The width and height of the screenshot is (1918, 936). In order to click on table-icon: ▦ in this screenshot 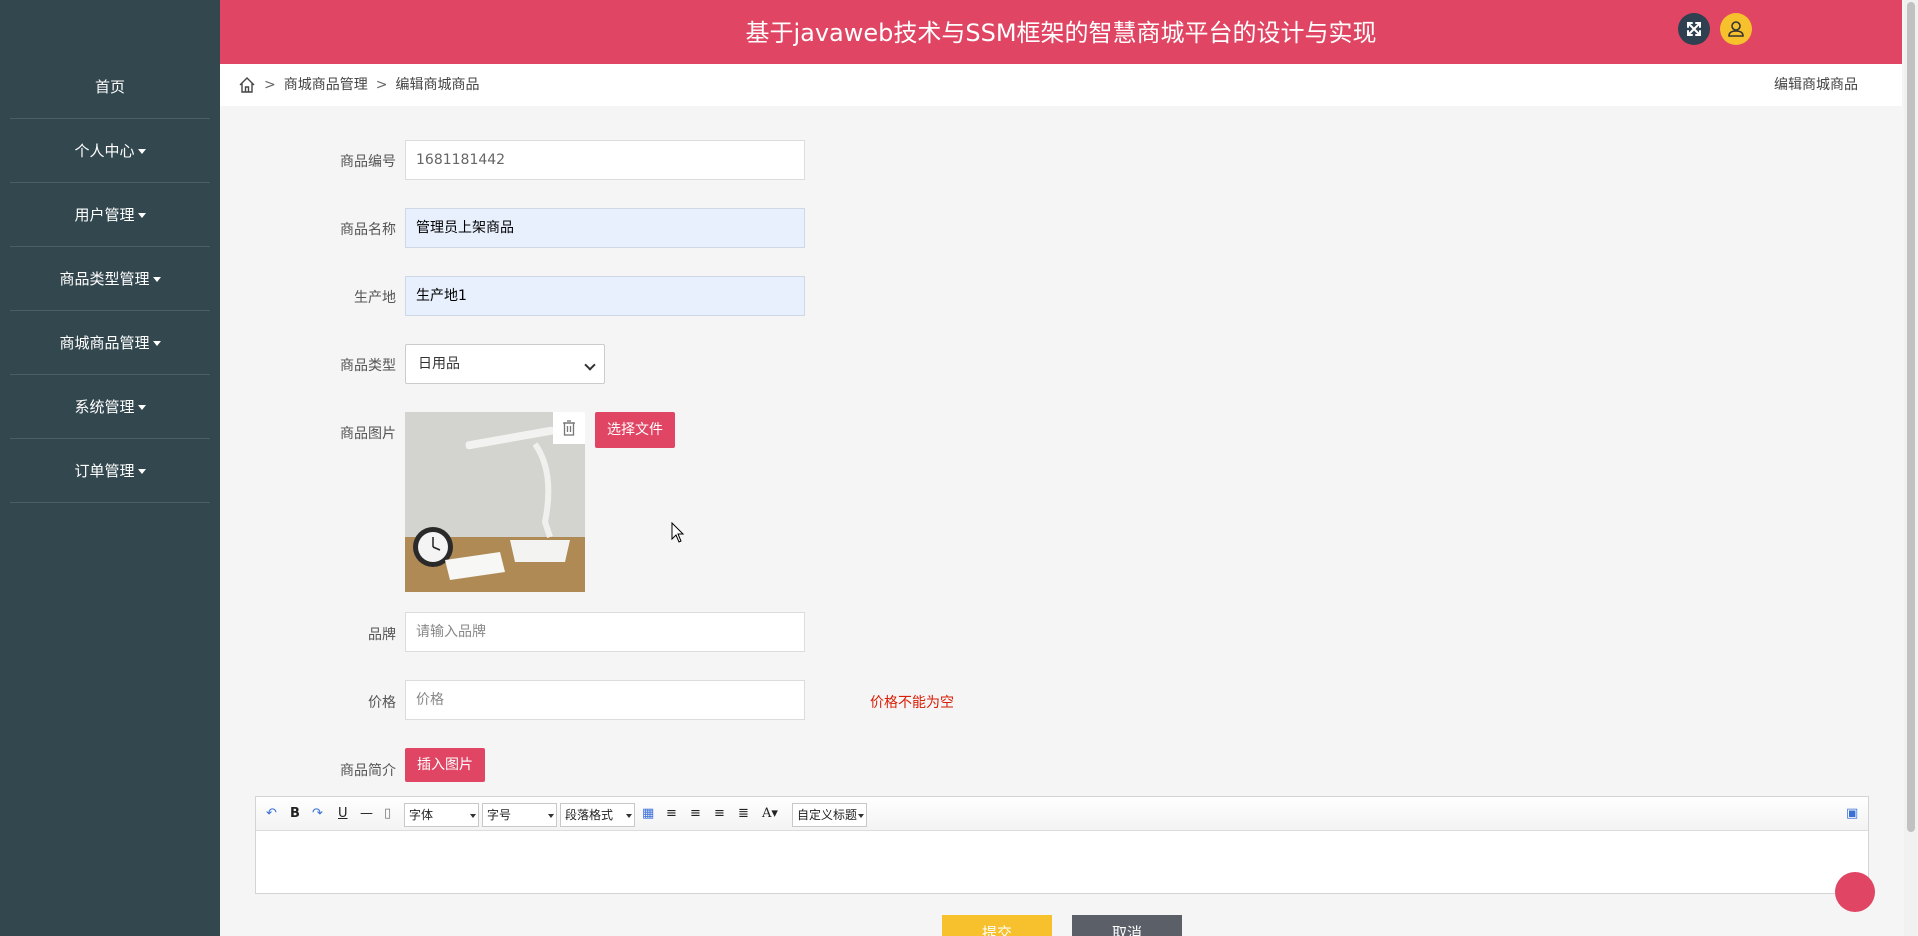, I will do `click(648, 813)`.